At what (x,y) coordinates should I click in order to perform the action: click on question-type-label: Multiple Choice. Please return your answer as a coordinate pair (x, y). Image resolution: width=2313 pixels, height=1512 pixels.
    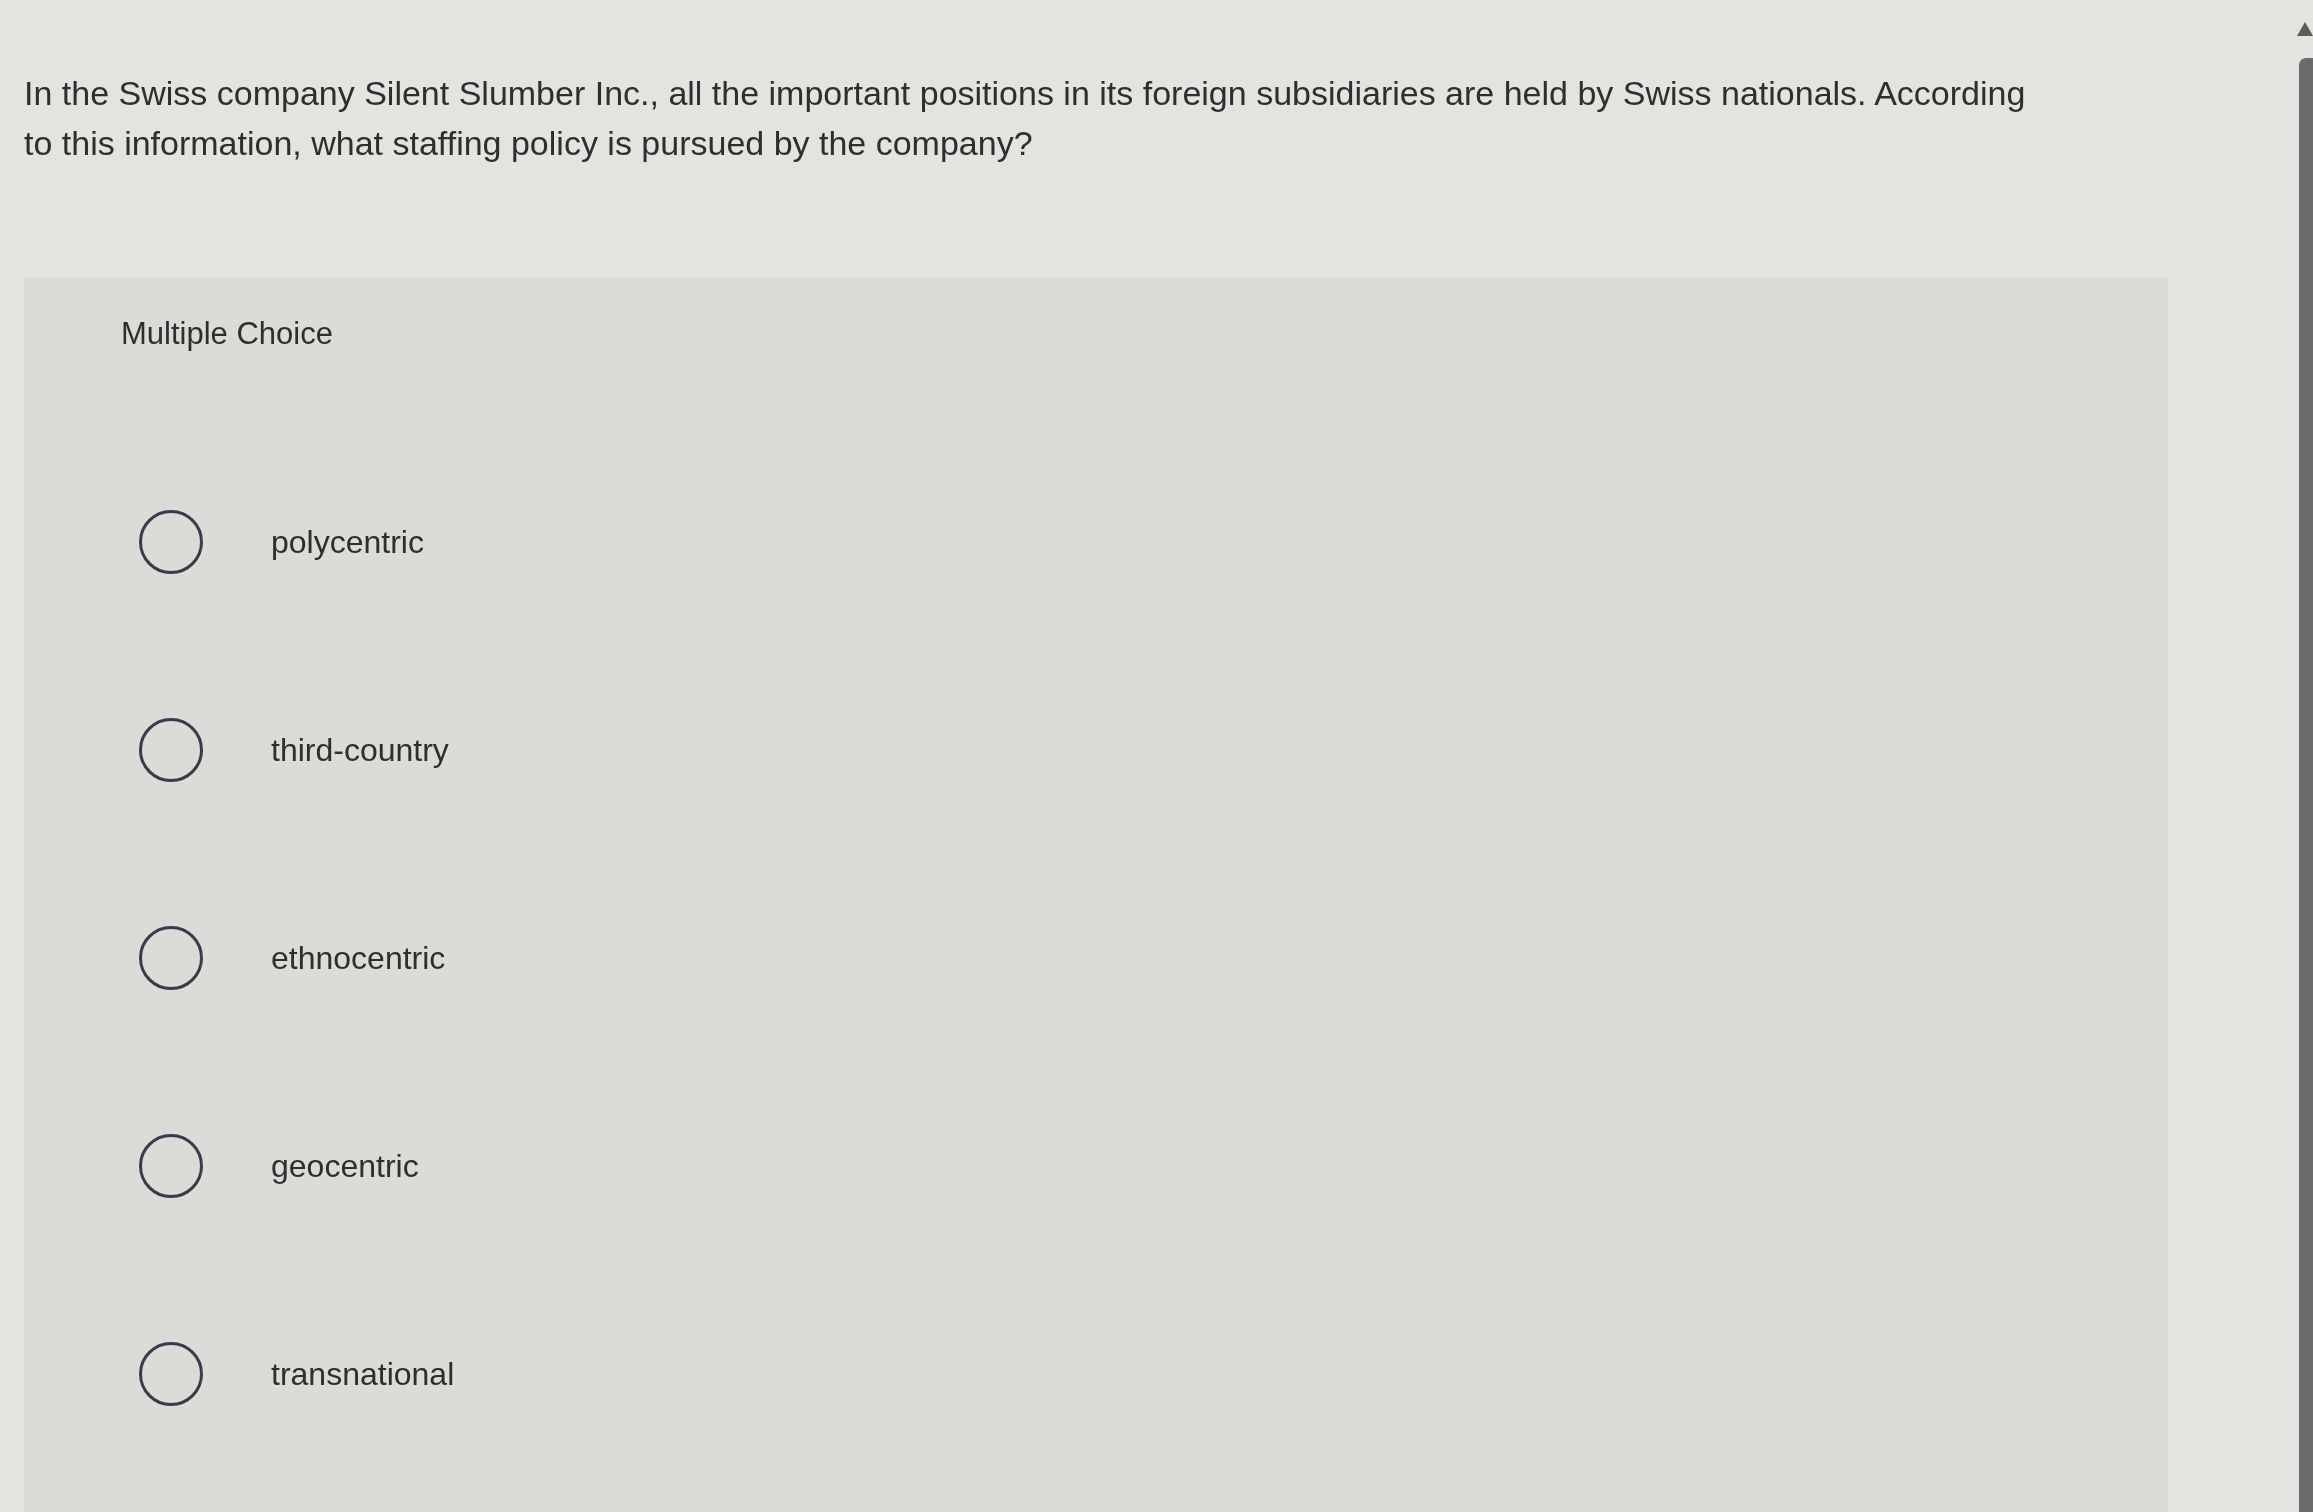
    Looking at the image, I should click on (227, 334).